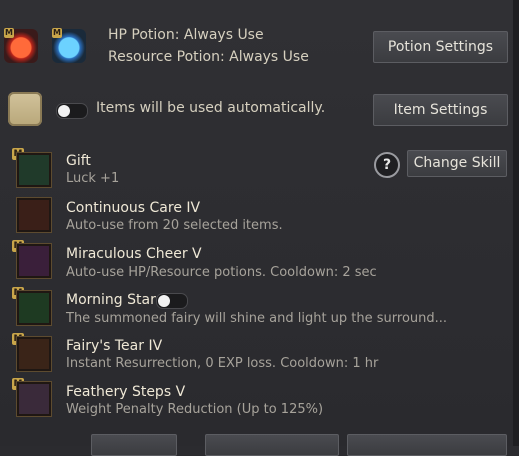  What do you see at coordinates (174, 225) in the screenshot?
I see `skill-desc-continuous-care: Auto-use from 20 selected items.` at bounding box center [174, 225].